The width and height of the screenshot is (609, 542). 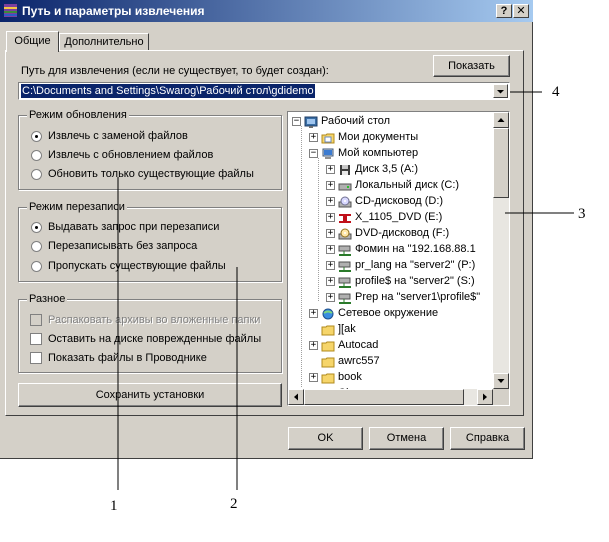 I want to click on tab-general-label: Общие, so click(x=32, y=41).